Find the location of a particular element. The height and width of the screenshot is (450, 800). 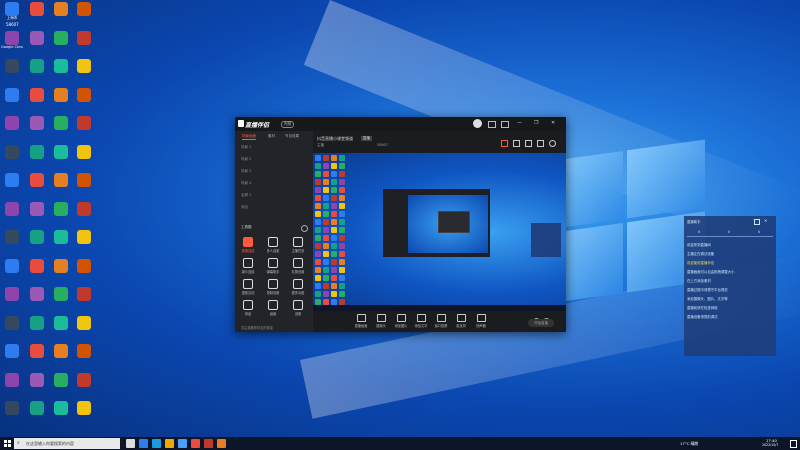

desktop-icon: Google Chrome is located at coordinates (12, 43).